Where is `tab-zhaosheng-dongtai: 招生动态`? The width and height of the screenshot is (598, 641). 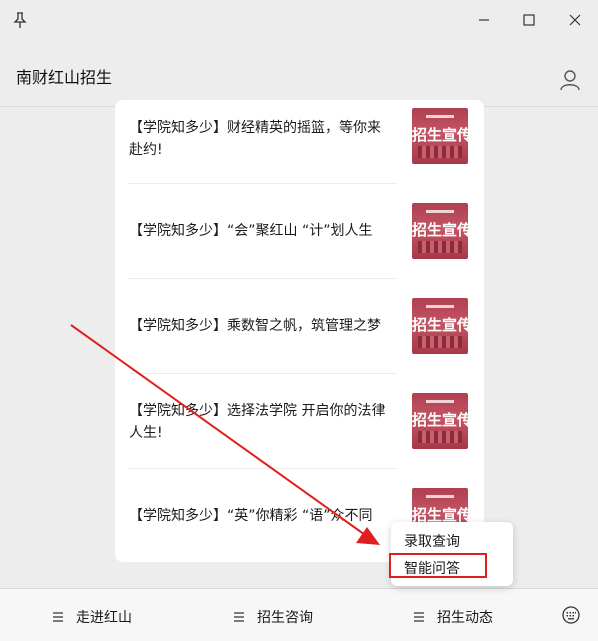 tab-zhaosheng-dongtai: 招生动态 is located at coordinates (453, 617).